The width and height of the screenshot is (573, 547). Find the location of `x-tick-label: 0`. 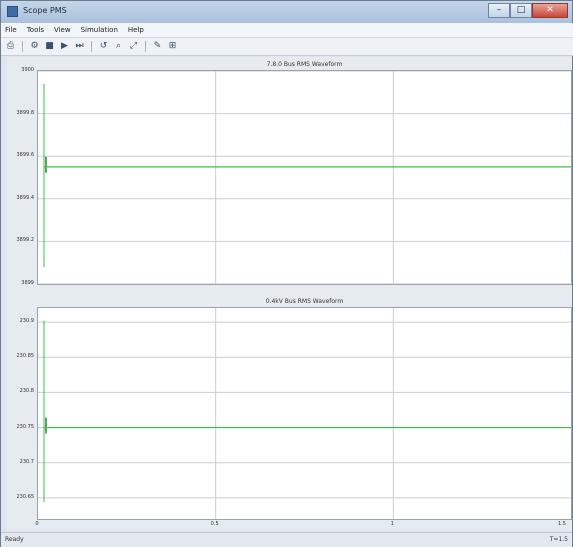

x-tick-label: 0 is located at coordinates (37, 524).